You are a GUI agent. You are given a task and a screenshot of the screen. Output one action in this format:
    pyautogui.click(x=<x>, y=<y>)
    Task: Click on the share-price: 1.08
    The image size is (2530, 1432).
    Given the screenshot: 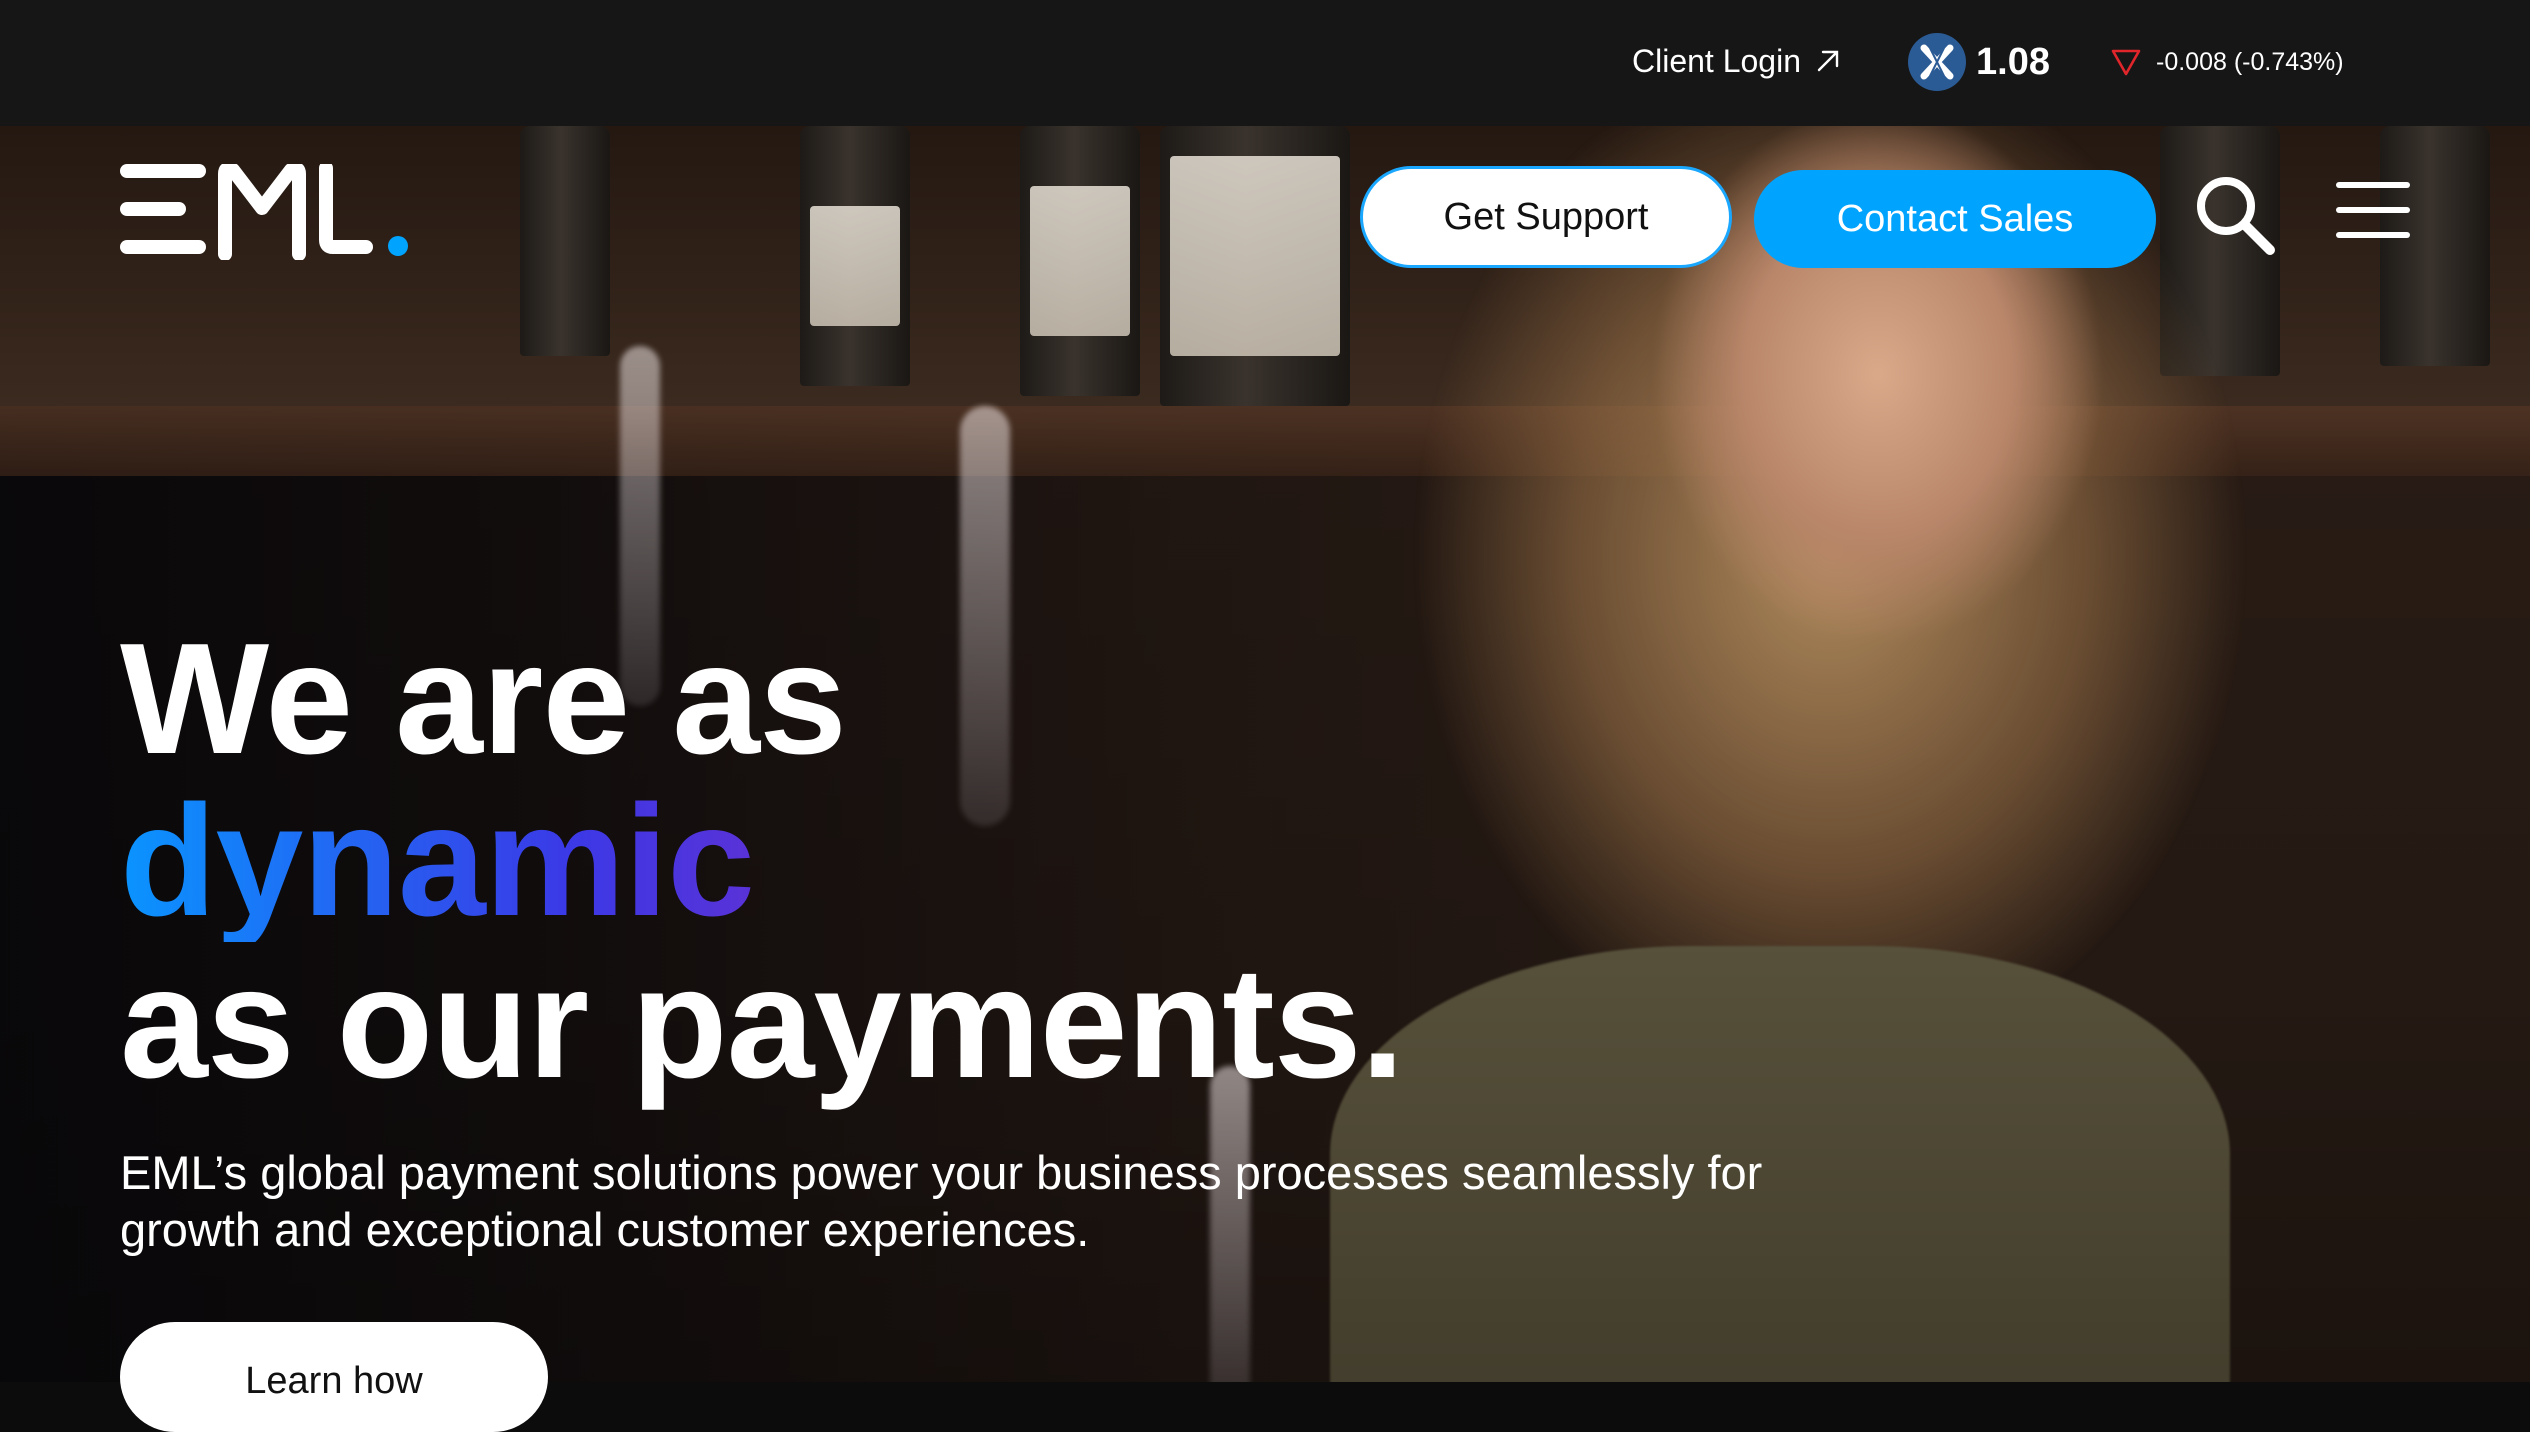 What is the action you would take?
    pyautogui.click(x=2013, y=62)
    